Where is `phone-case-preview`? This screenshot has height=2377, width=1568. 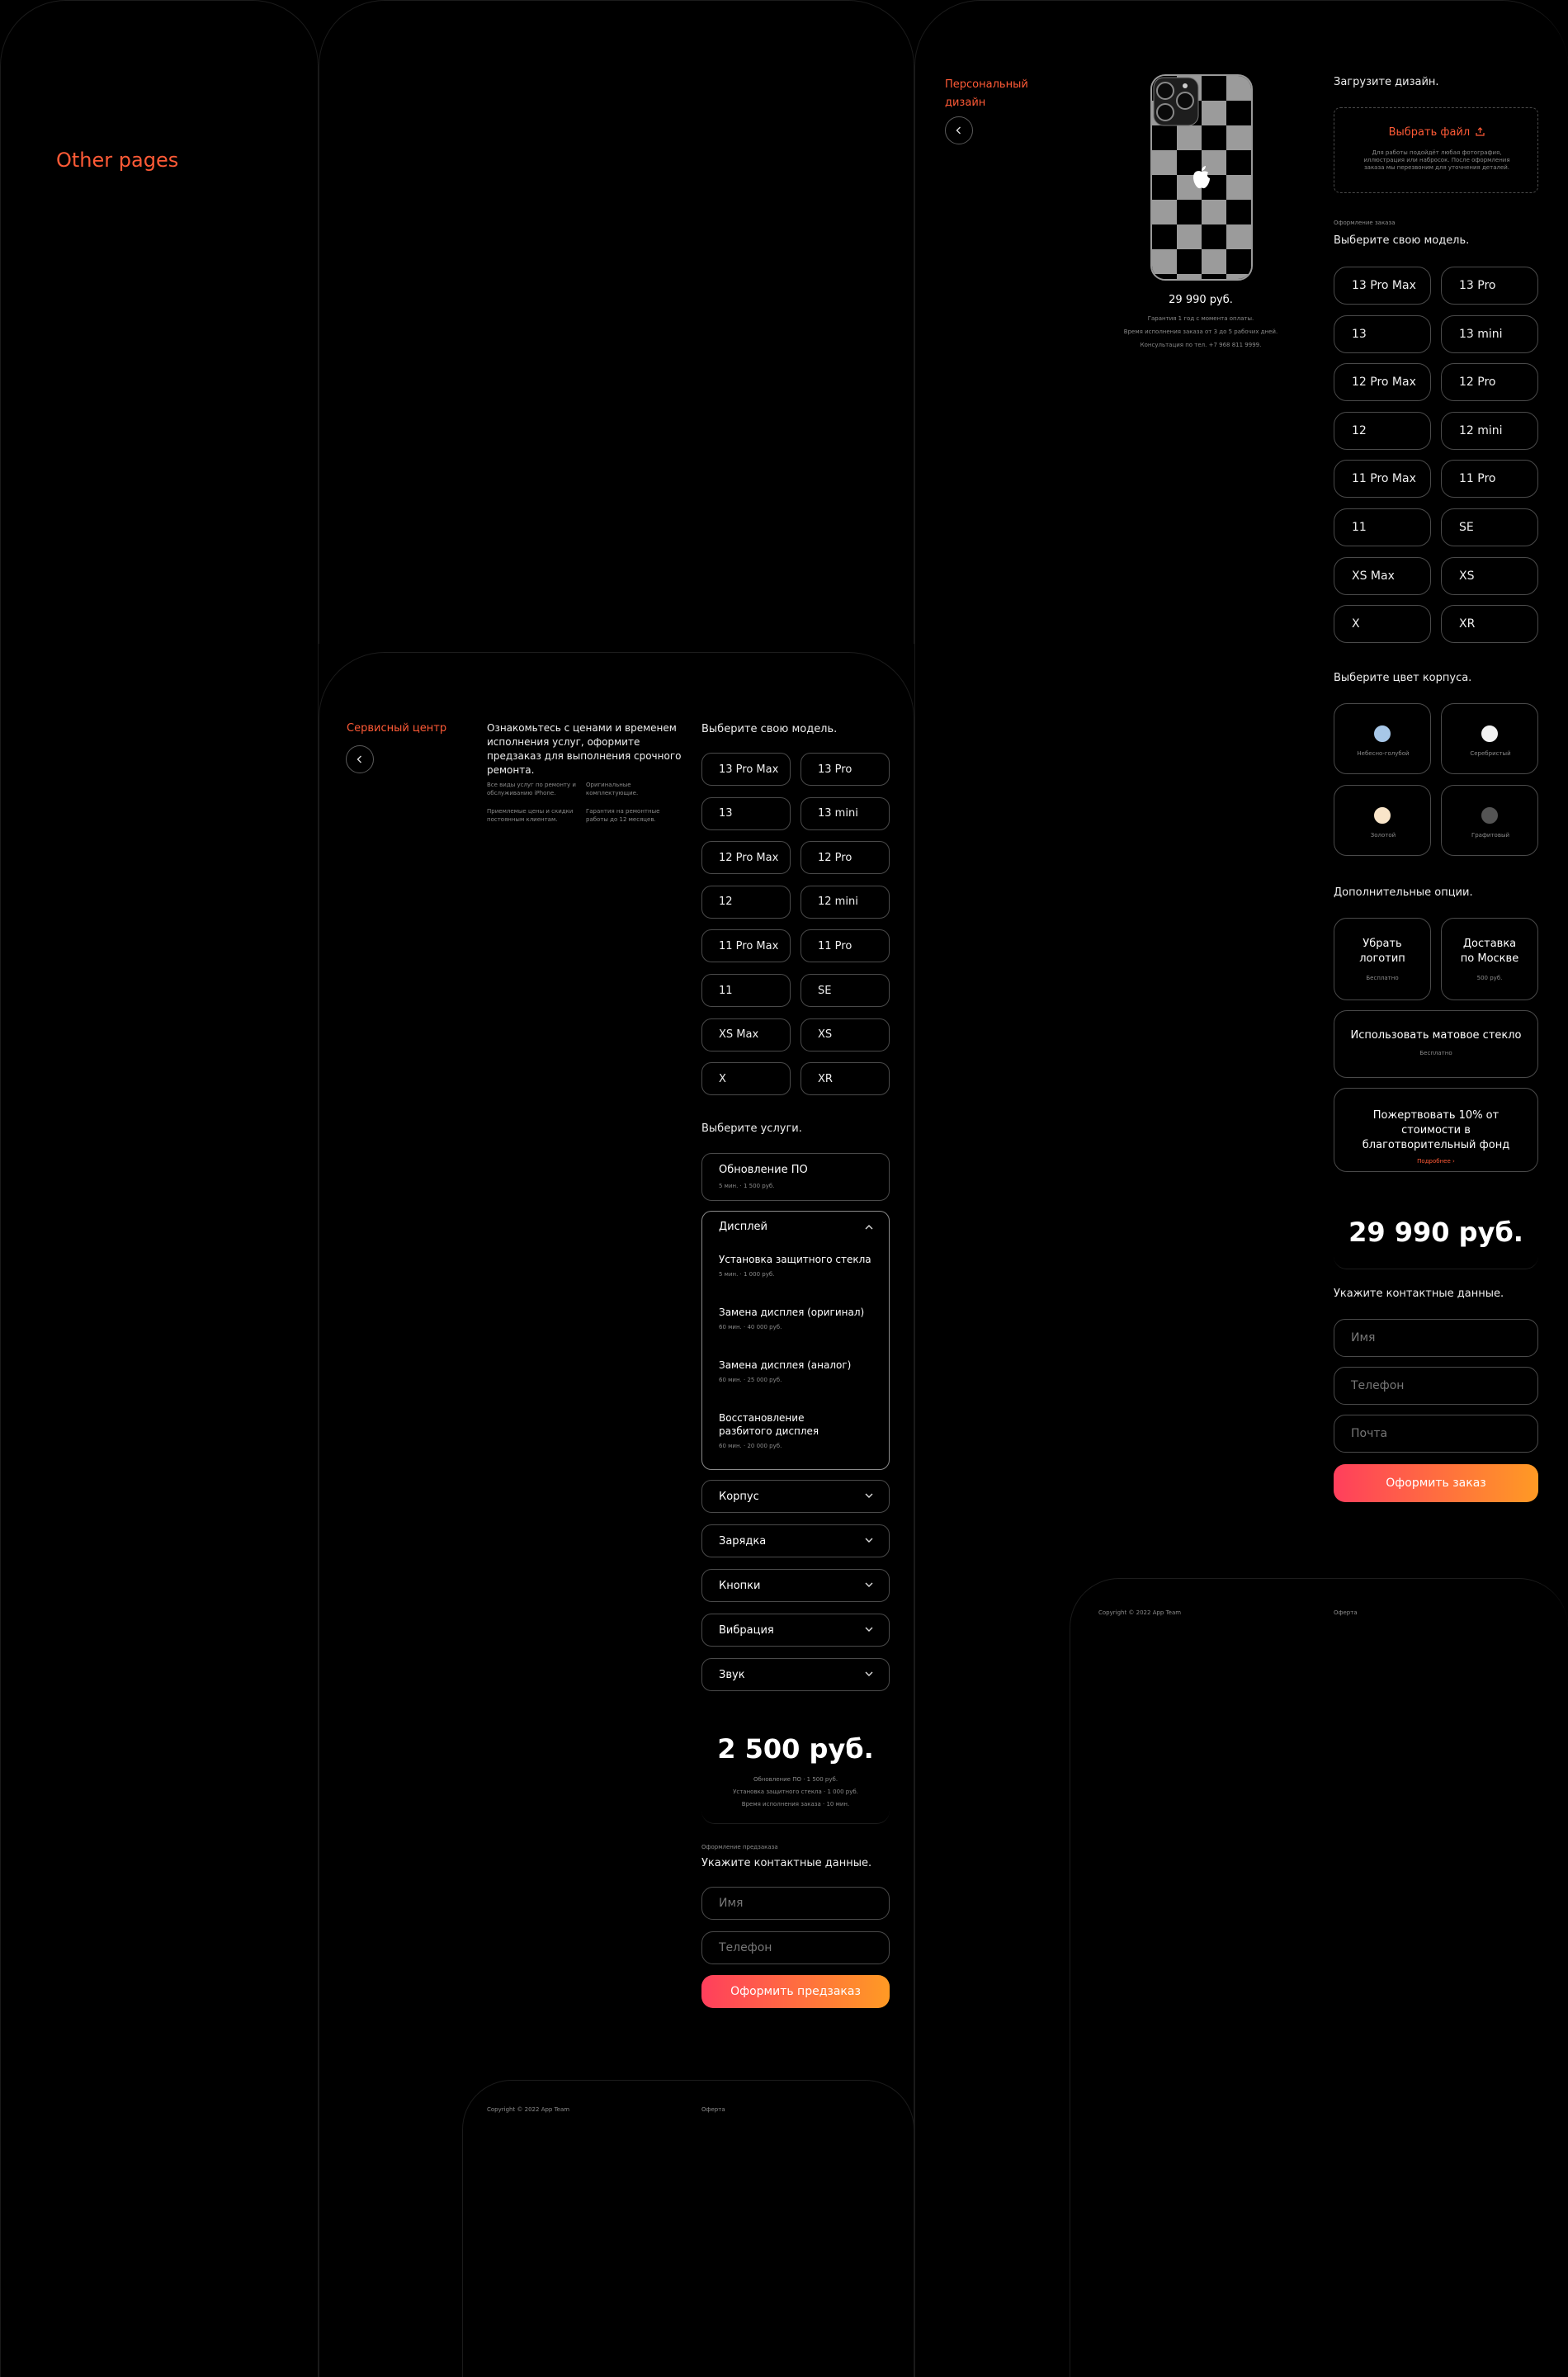 phone-case-preview is located at coordinates (1201, 177).